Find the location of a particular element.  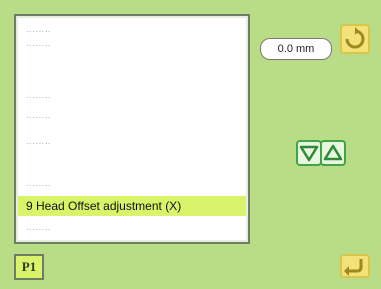

rotate-icon is located at coordinates (355, 38).